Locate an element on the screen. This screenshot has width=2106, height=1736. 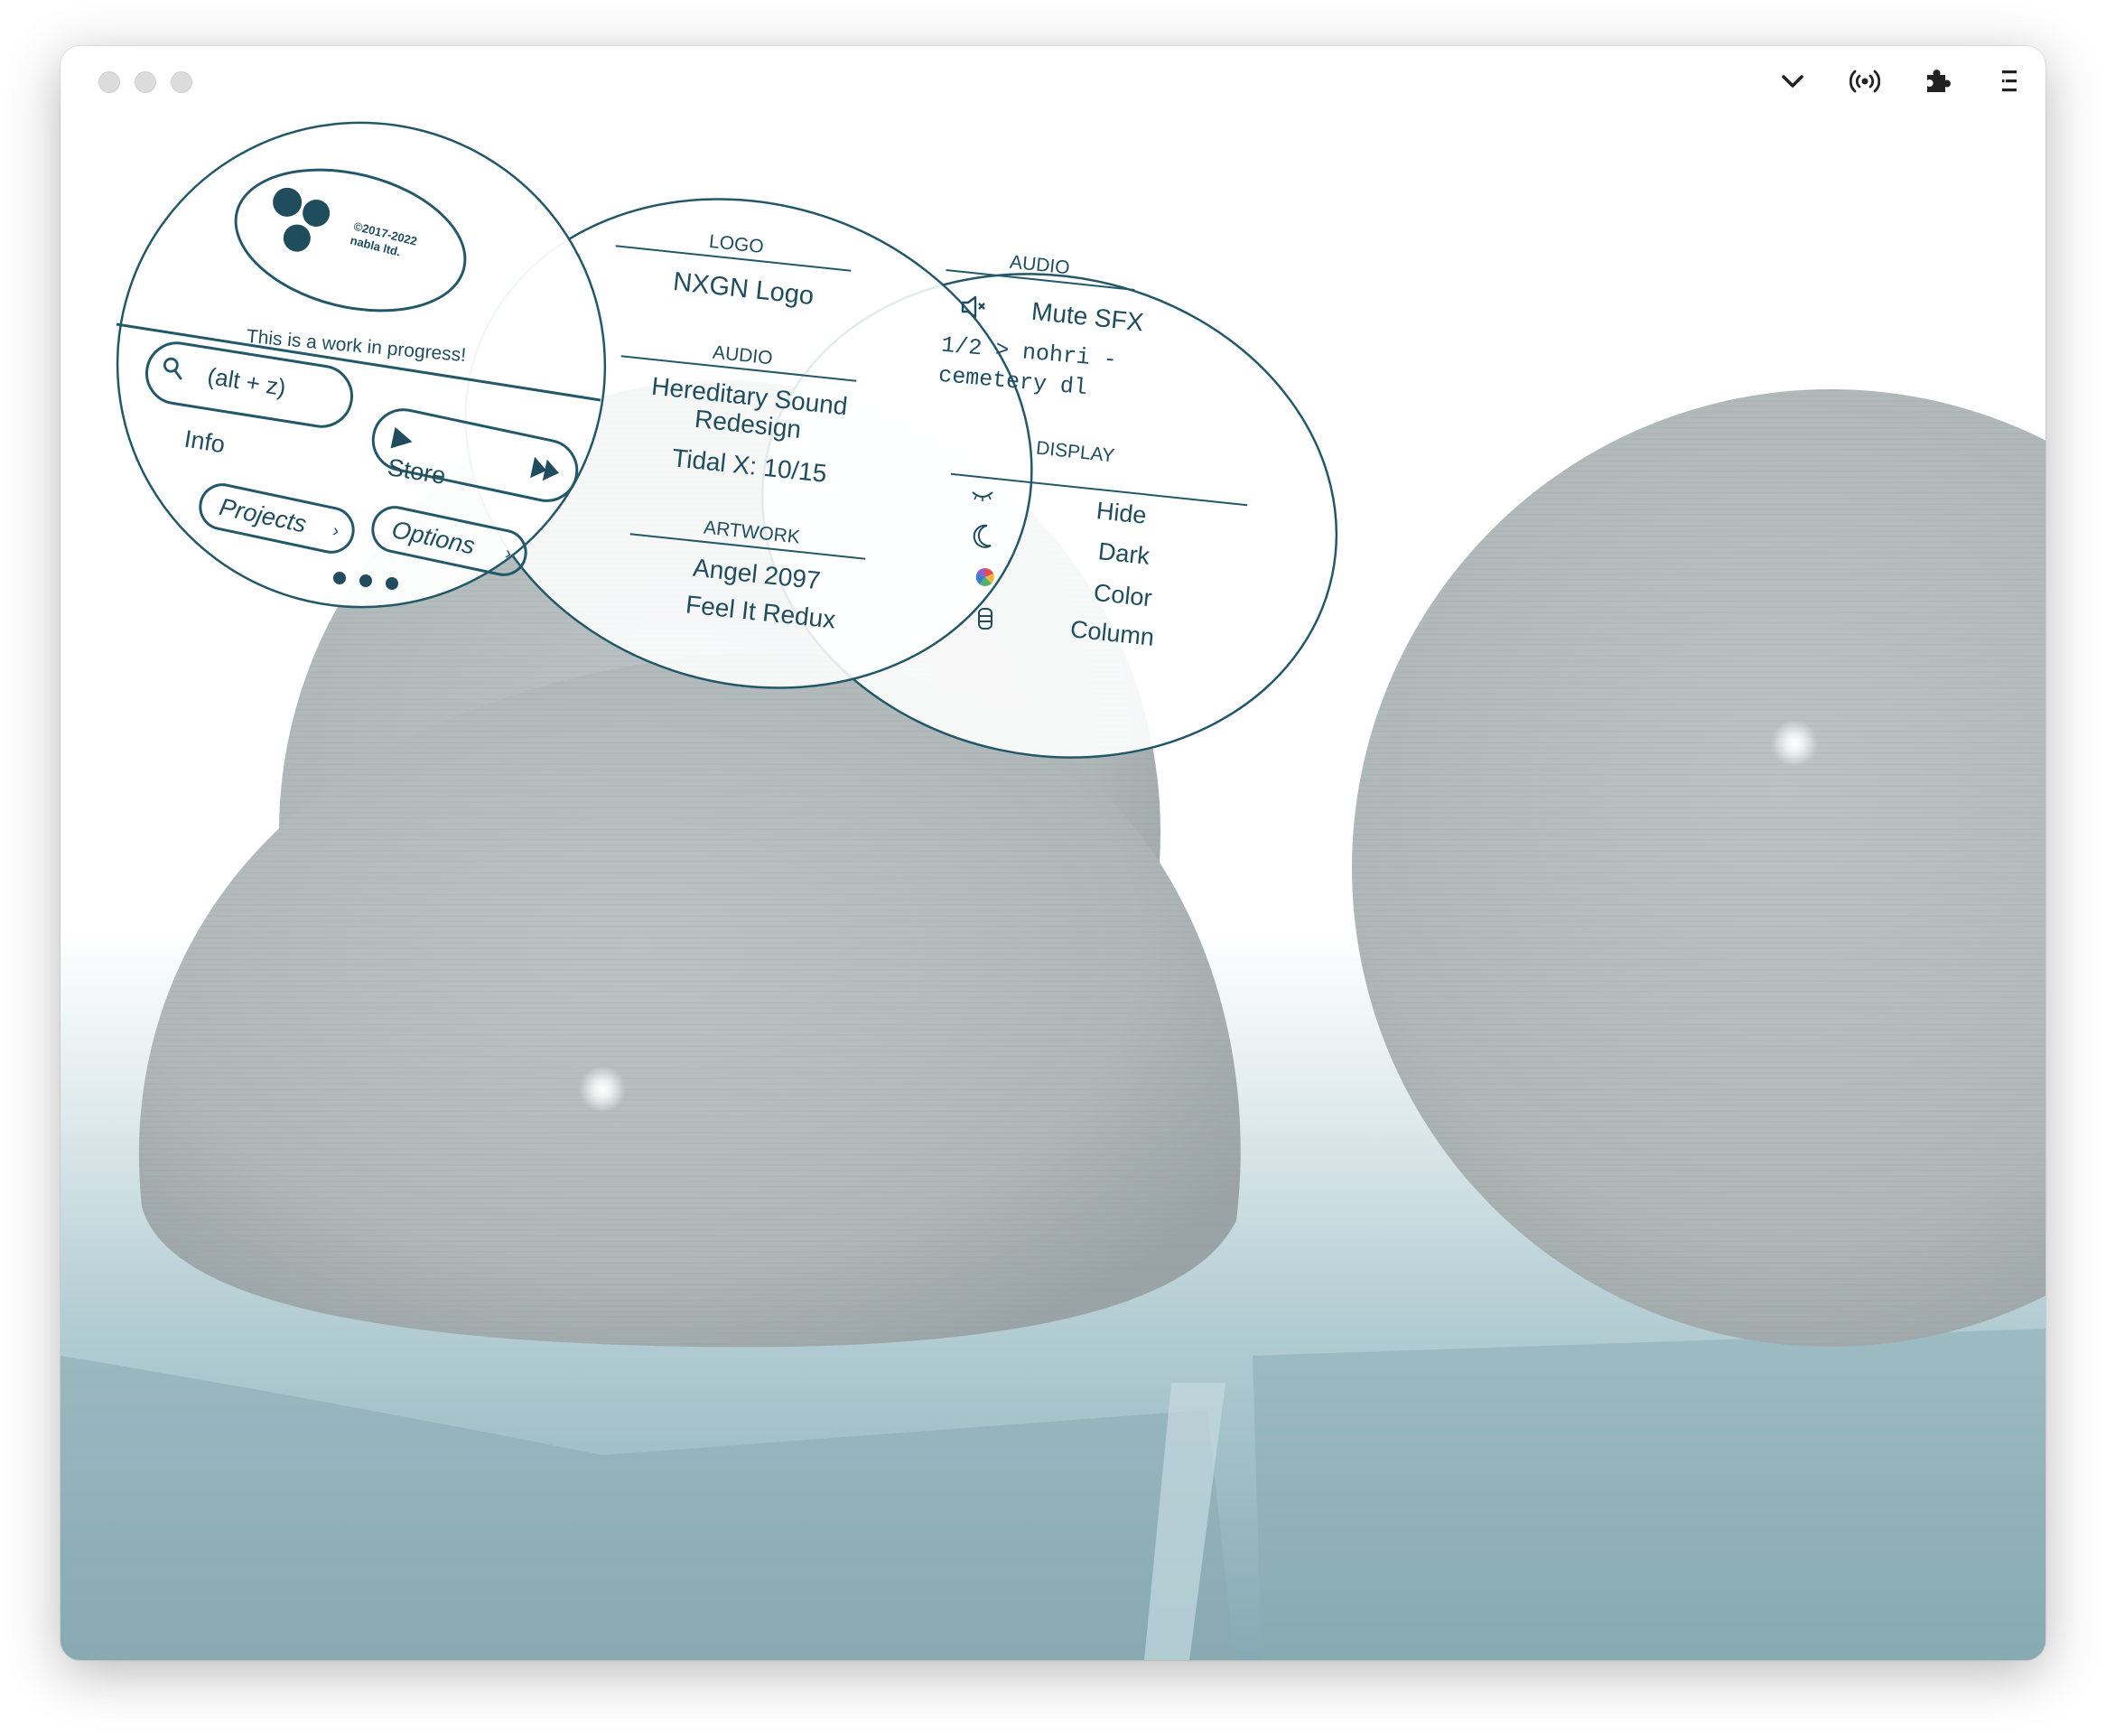
dark-option: Dark is located at coordinates (1124, 554).